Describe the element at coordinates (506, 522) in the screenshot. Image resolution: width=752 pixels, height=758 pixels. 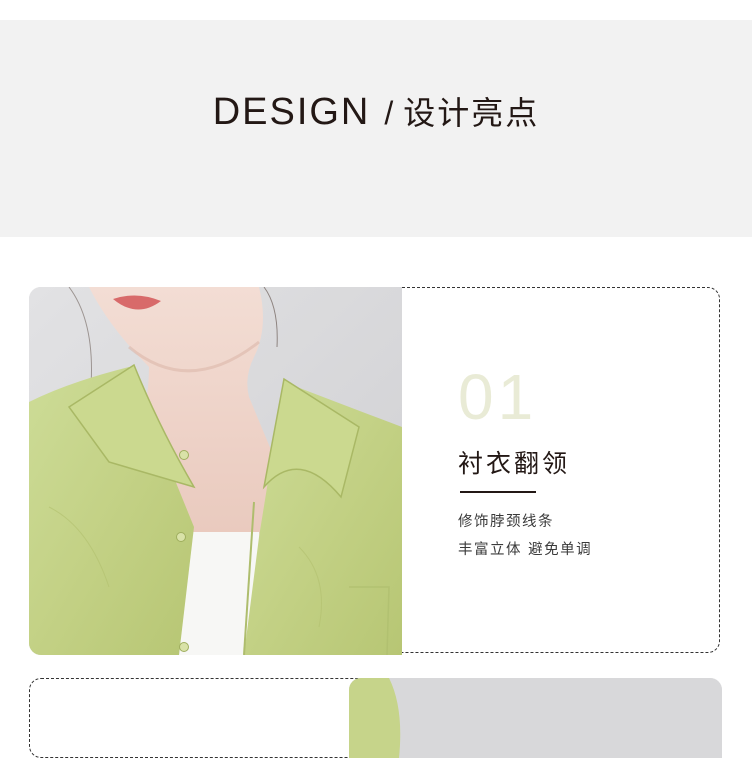
I see `feature-desc-line-1: 修饰脖颈线条` at that location.